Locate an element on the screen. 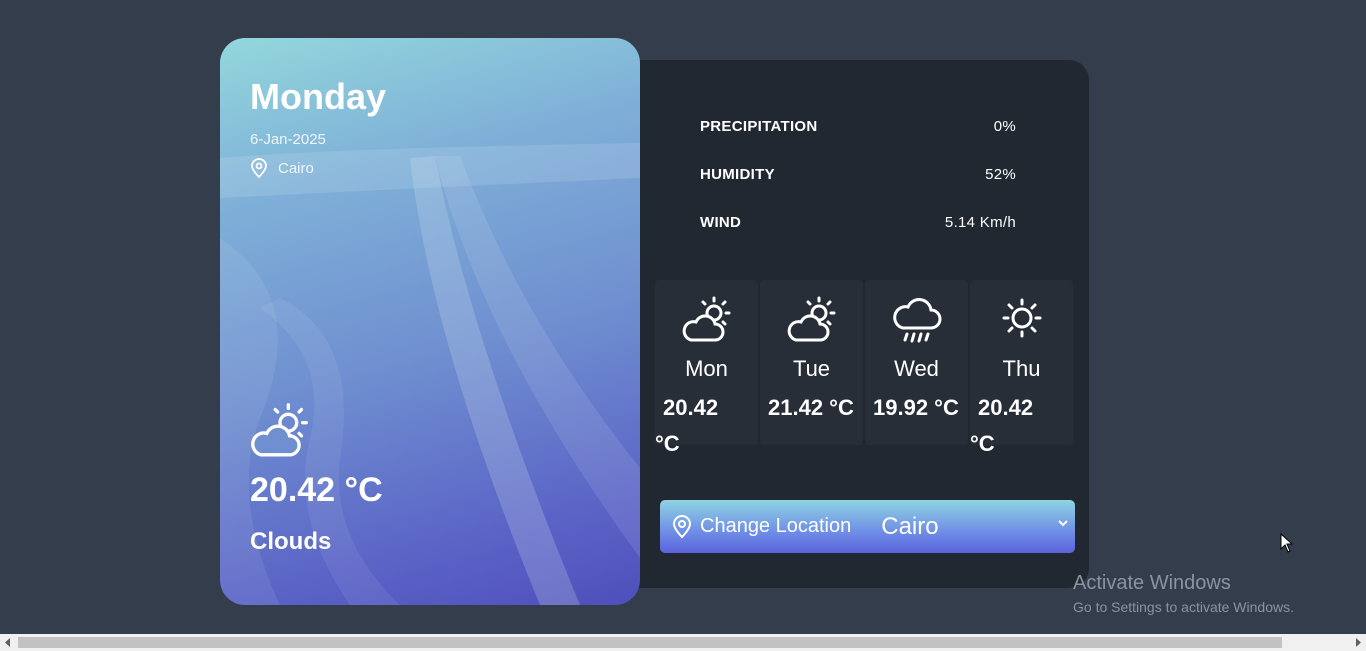 This screenshot has width=1366, height=651. current-temperature: 20.42 °C is located at coordinates (316, 490).